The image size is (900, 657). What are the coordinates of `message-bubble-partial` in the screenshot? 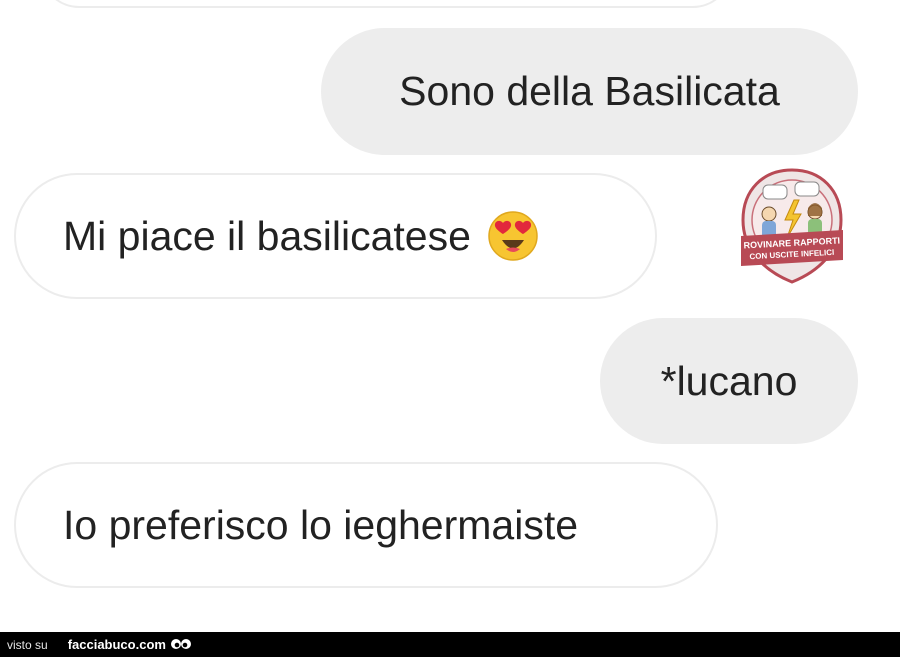 It's located at (386, 4).